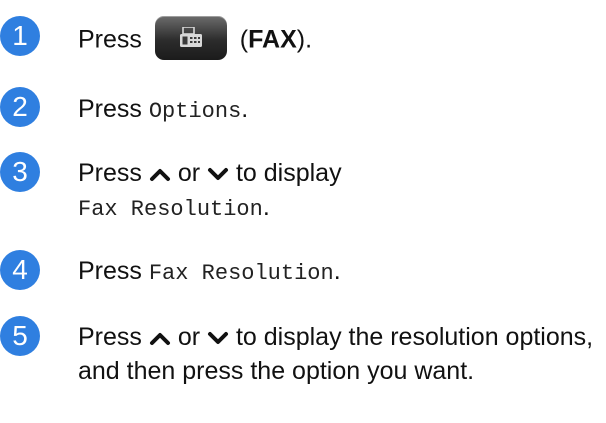 The image size is (606, 423). Describe the element at coordinates (288, 173) in the screenshot. I see `to-display-text: to display` at that location.